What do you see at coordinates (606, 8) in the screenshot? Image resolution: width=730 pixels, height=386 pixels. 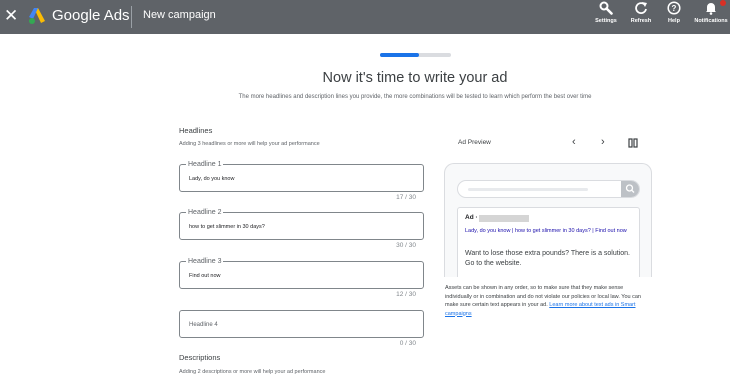 I see `wrench-icon` at bounding box center [606, 8].